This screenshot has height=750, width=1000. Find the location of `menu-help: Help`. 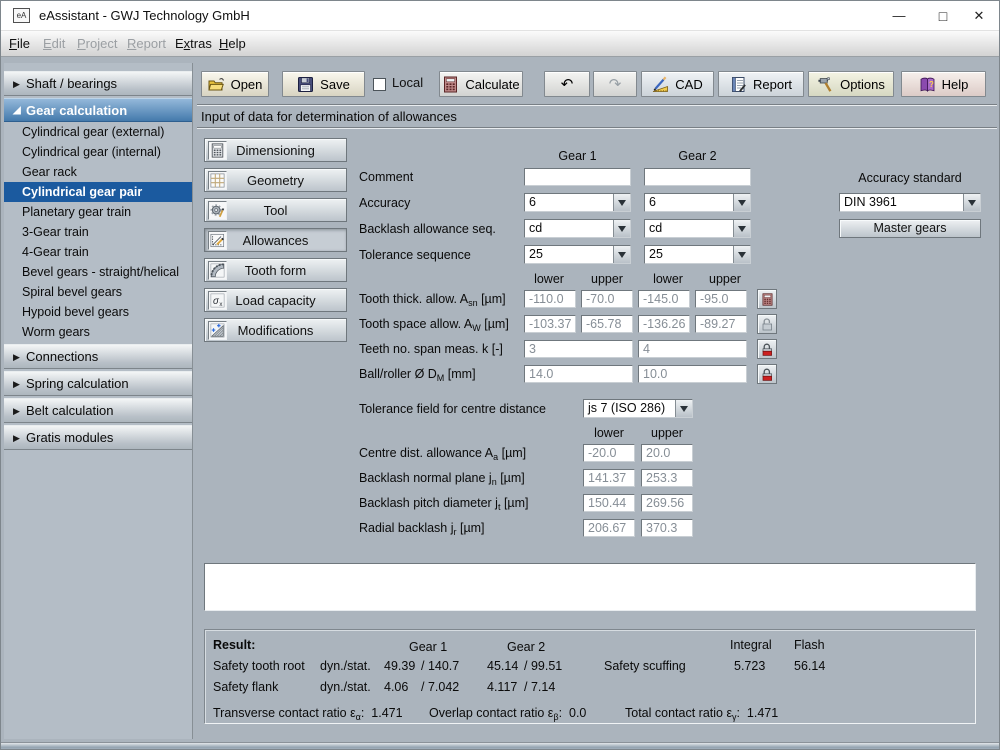

menu-help: Help is located at coordinates (232, 43).